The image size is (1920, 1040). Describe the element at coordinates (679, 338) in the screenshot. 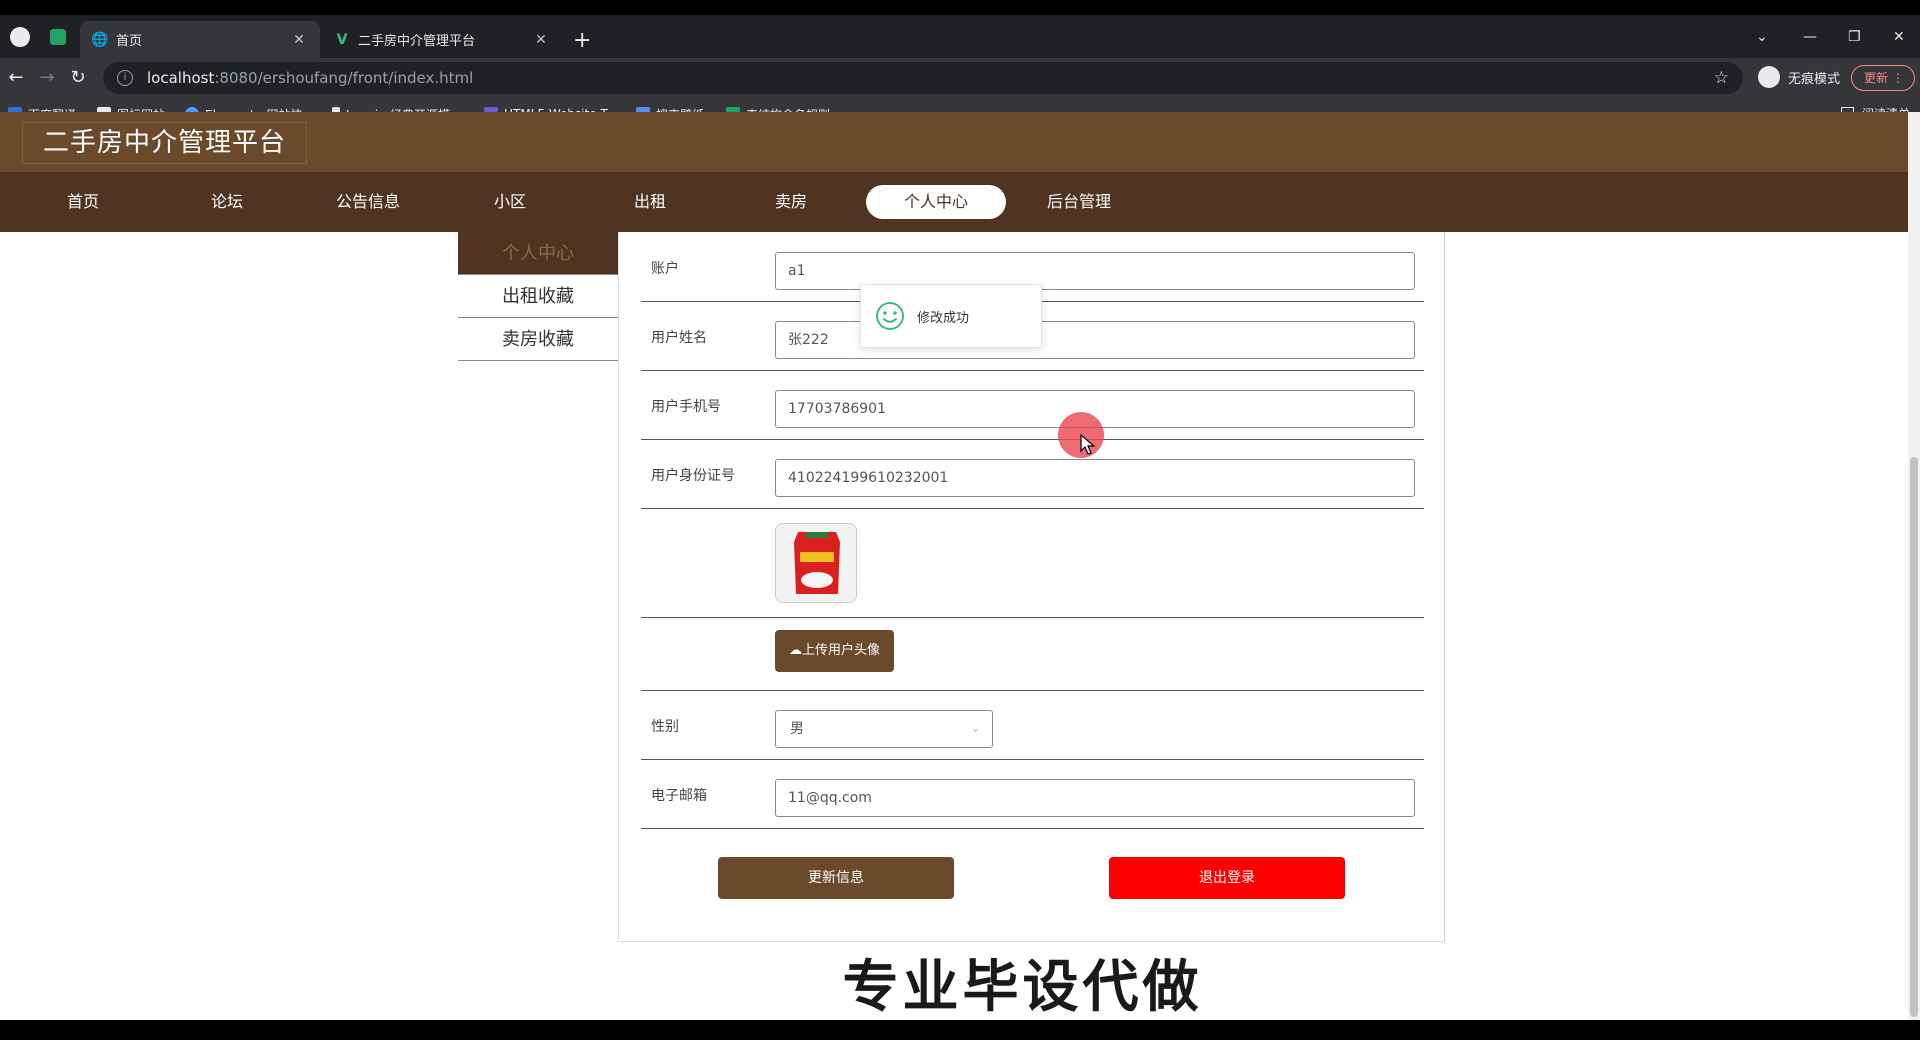

I see `name-label: 用户姓名` at that location.